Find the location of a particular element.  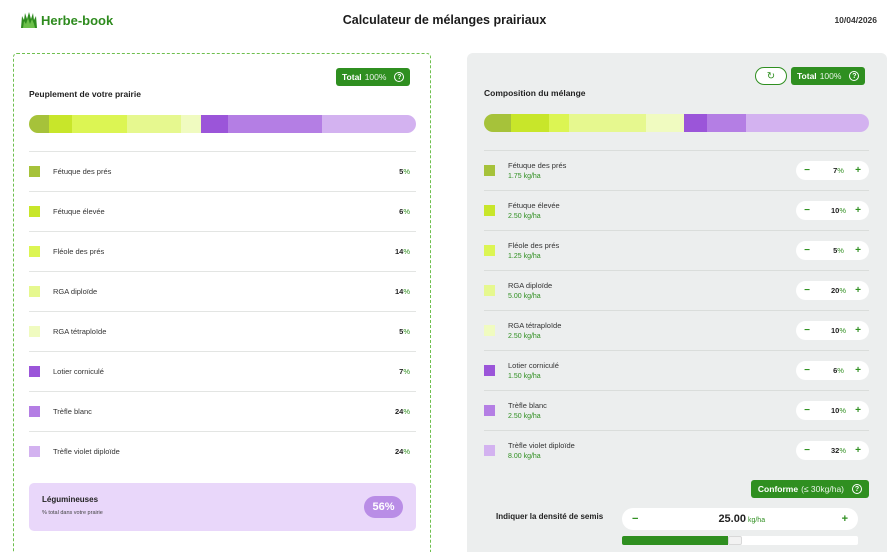

density-unit: kg/ha is located at coordinates (756, 520).